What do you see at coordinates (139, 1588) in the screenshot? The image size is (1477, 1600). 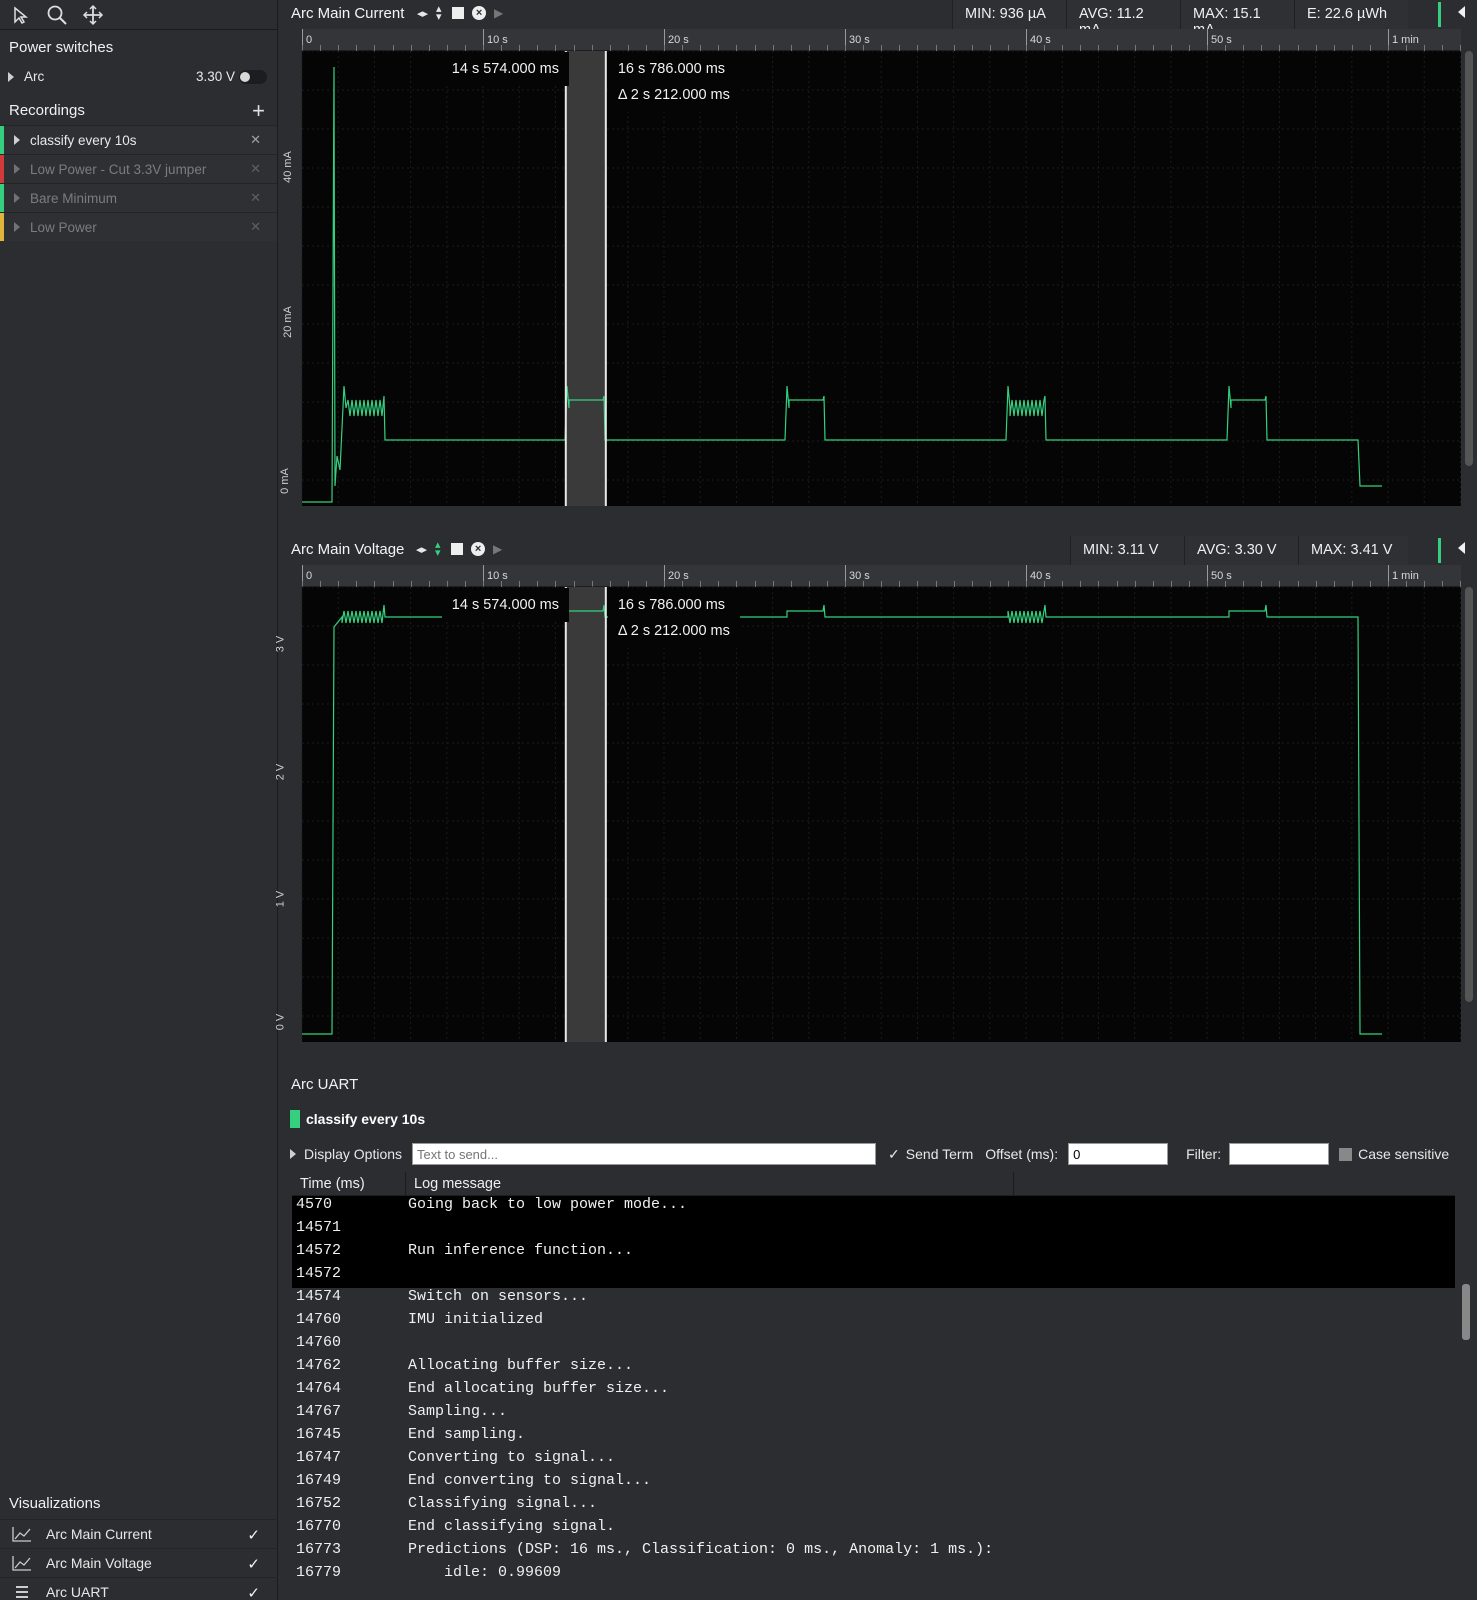 I see `visualization-item: Arc UART ✓` at bounding box center [139, 1588].